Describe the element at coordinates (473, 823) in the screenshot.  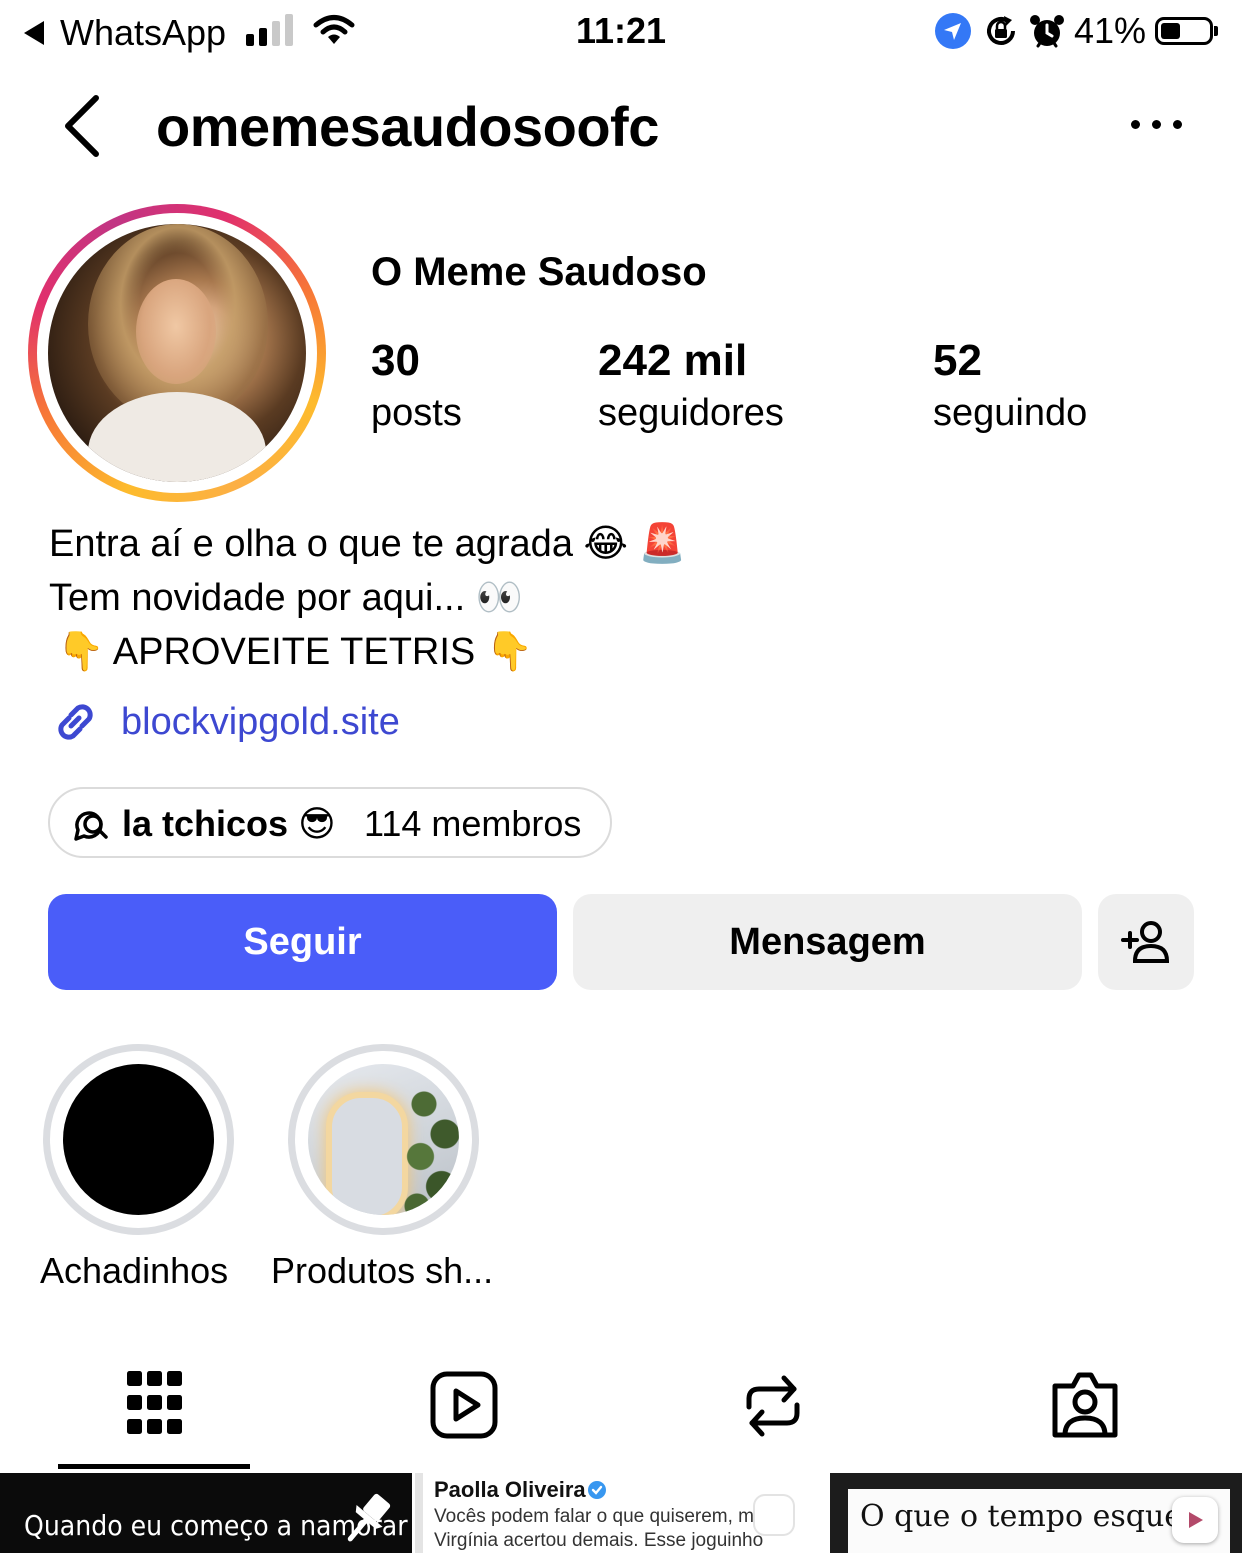
I see `channel-members: 114 membros` at that location.